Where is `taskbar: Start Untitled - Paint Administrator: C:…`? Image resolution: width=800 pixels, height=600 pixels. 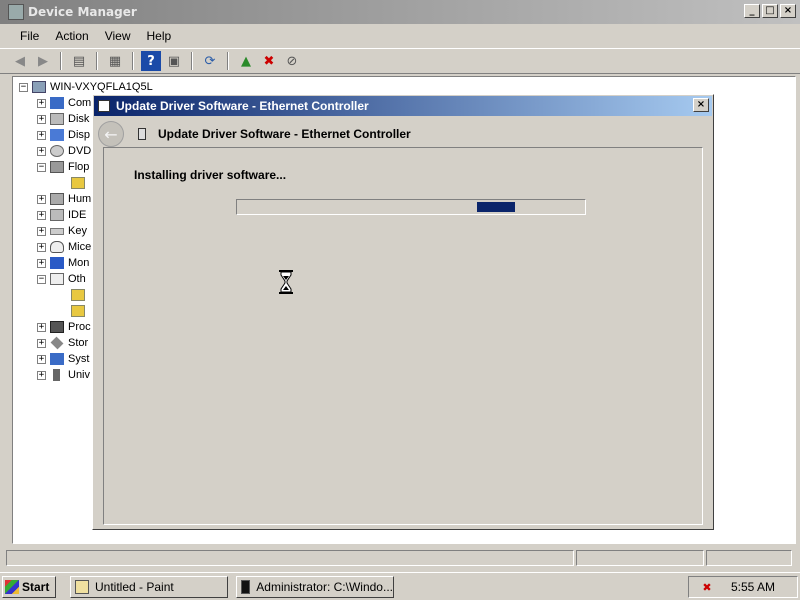
taskbar: Start Untitled - Paint Administrator: C:… is located at coordinates (400, 586).